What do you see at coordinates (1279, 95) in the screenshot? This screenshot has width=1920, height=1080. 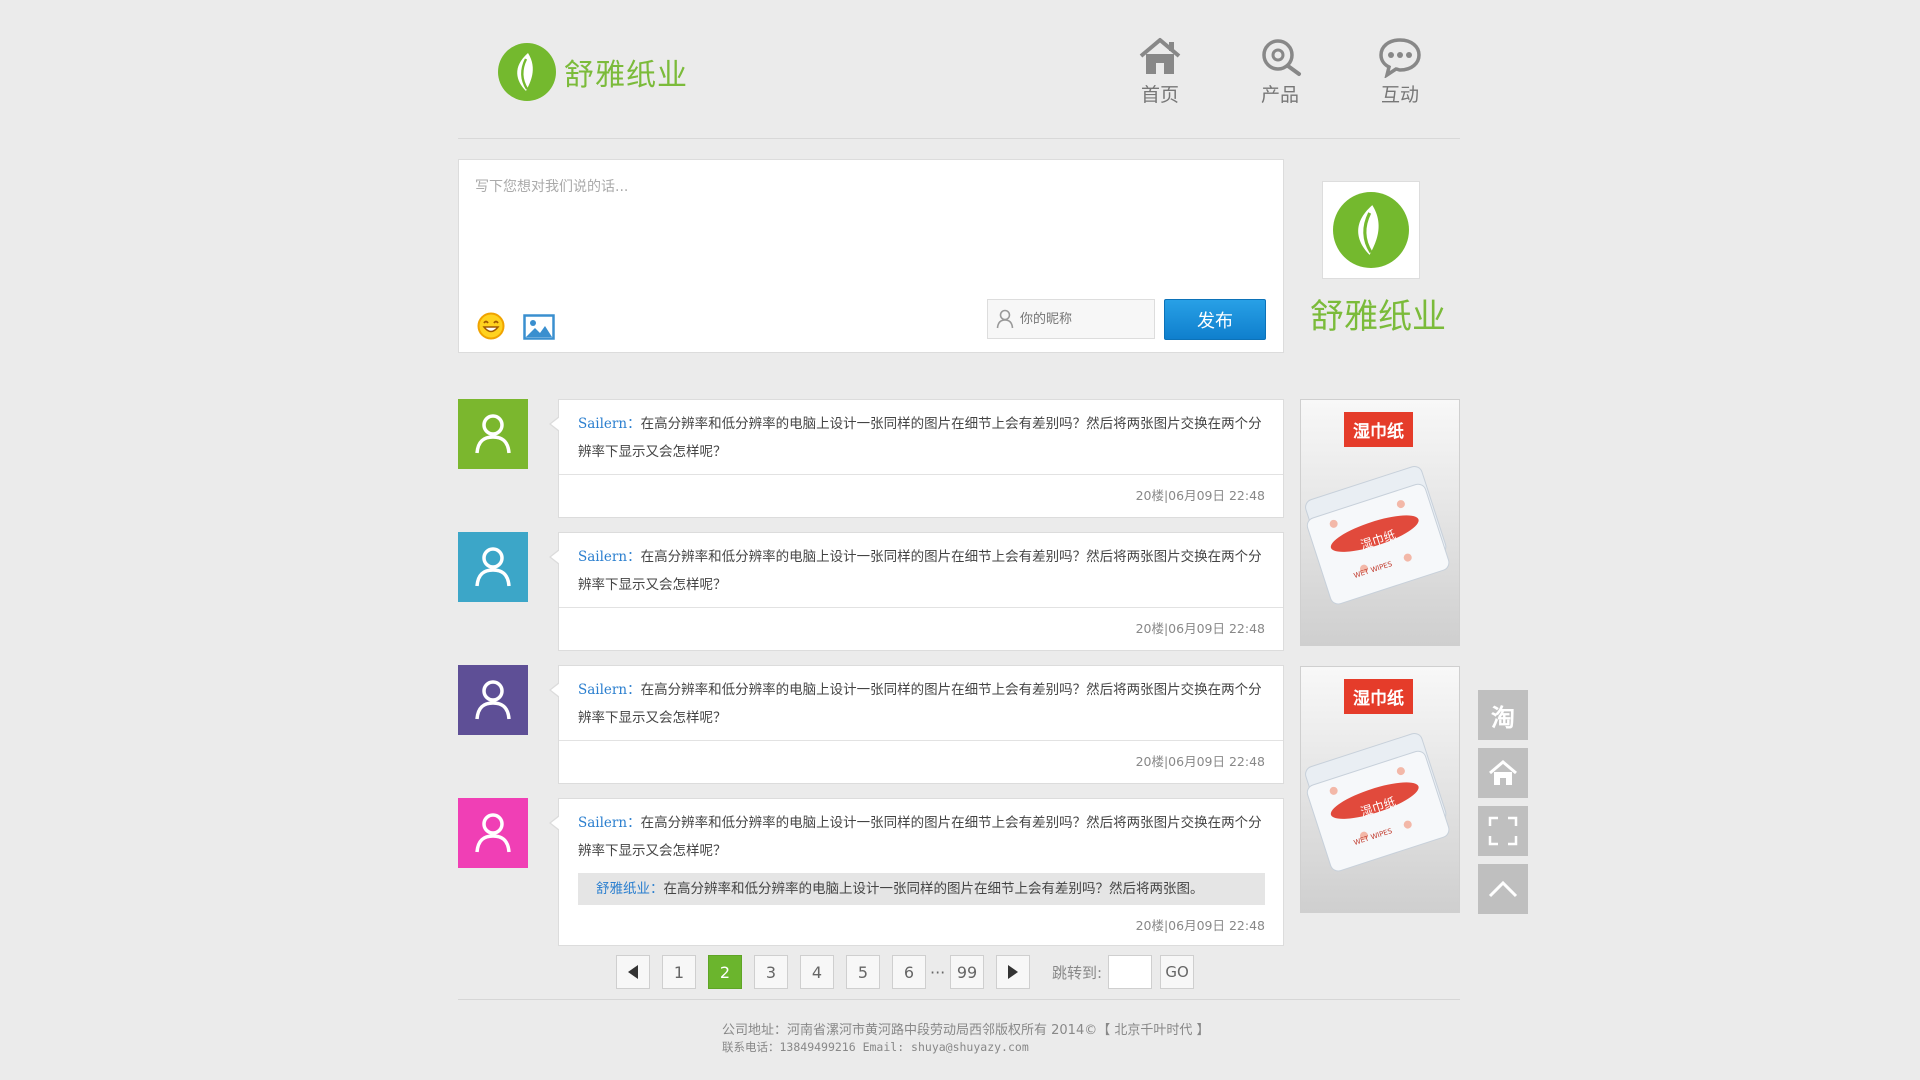 I see `nav-products-label: 产品` at bounding box center [1279, 95].